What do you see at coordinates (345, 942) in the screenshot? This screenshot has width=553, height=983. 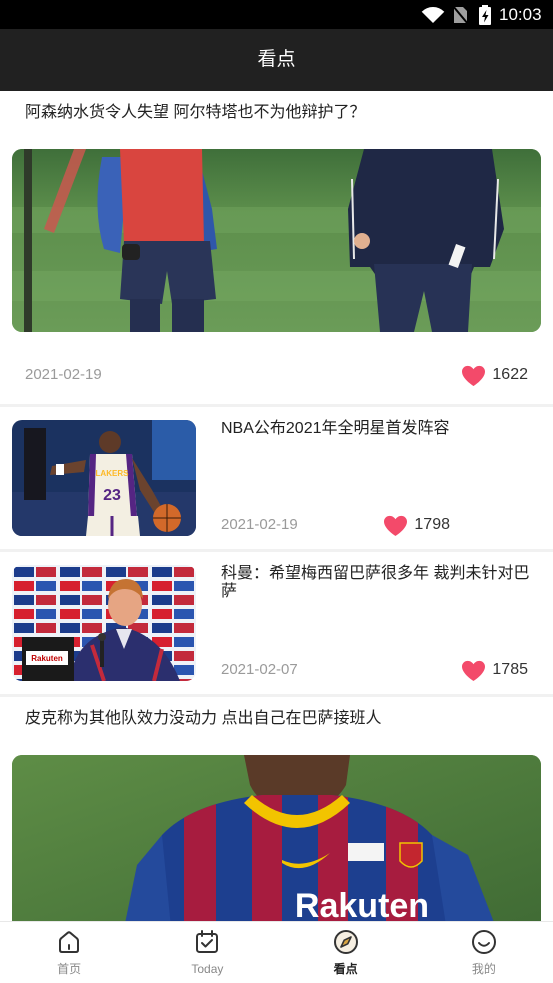 I see `compass-icon` at bounding box center [345, 942].